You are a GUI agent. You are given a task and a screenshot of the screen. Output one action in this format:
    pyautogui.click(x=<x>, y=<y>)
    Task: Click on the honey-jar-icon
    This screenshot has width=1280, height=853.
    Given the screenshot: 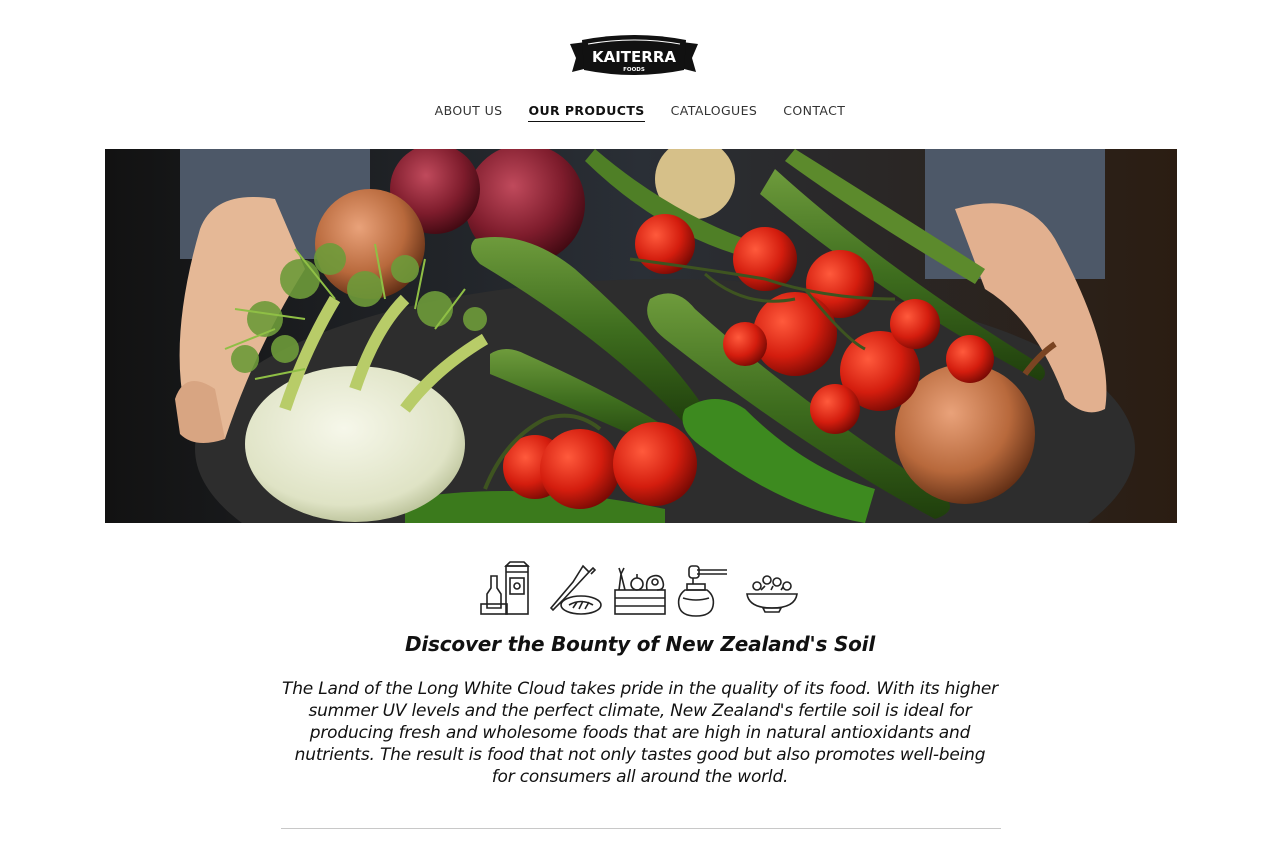 What is the action you would take?
    pyautogui.click(x=706, y=590)
    